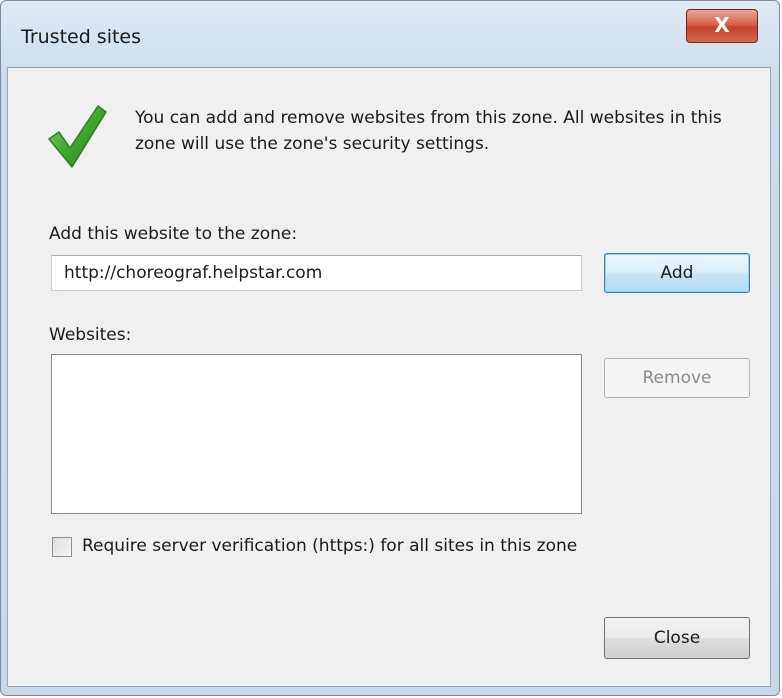 The image size is (782, 698). What do you see at coordinates (316, 273) in the screenshot?
I see `website-url-input` at bounding box center [316, 273].